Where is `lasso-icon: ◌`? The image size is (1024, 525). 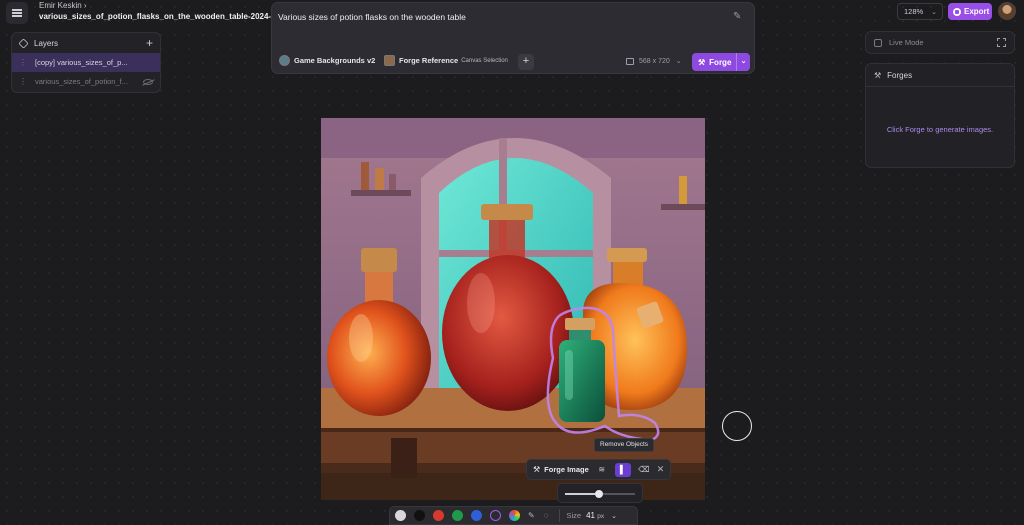 lasso-icon: ◌ is located at coordinates (546, 515).